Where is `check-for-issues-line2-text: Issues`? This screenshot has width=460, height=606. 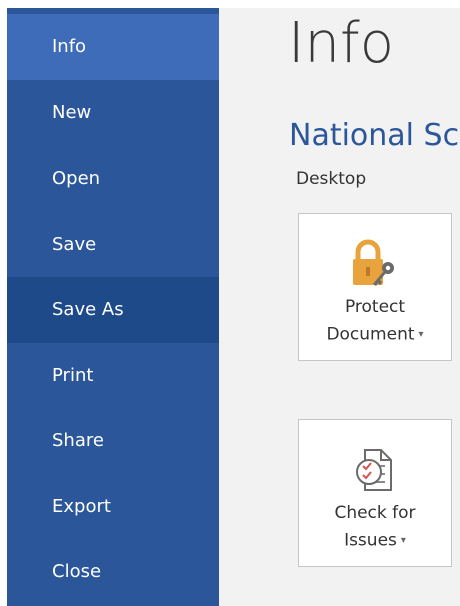
check-for-issues-line2-text: Issues is located at coordinates (370, 540).